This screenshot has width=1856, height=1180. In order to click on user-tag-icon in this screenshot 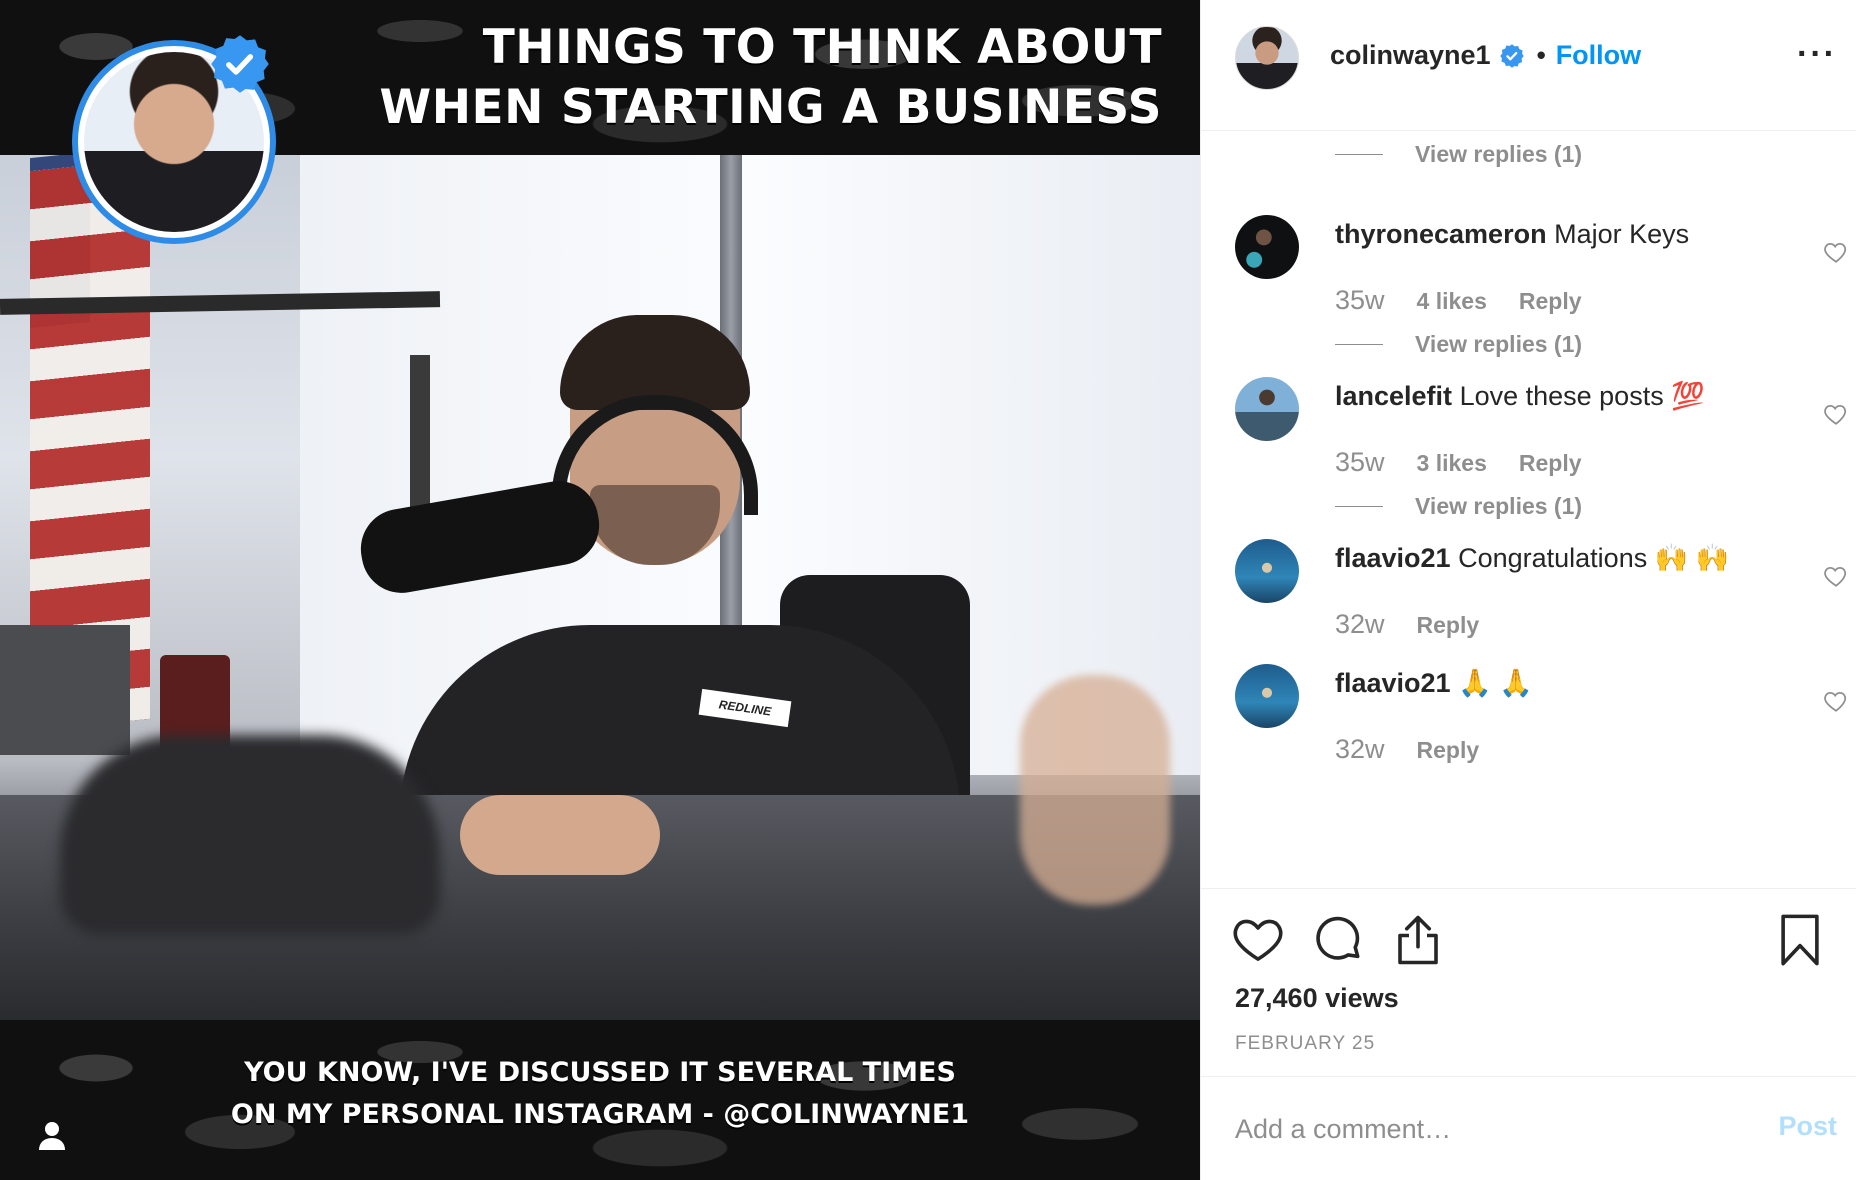, I will do `click(52, 1136)`.